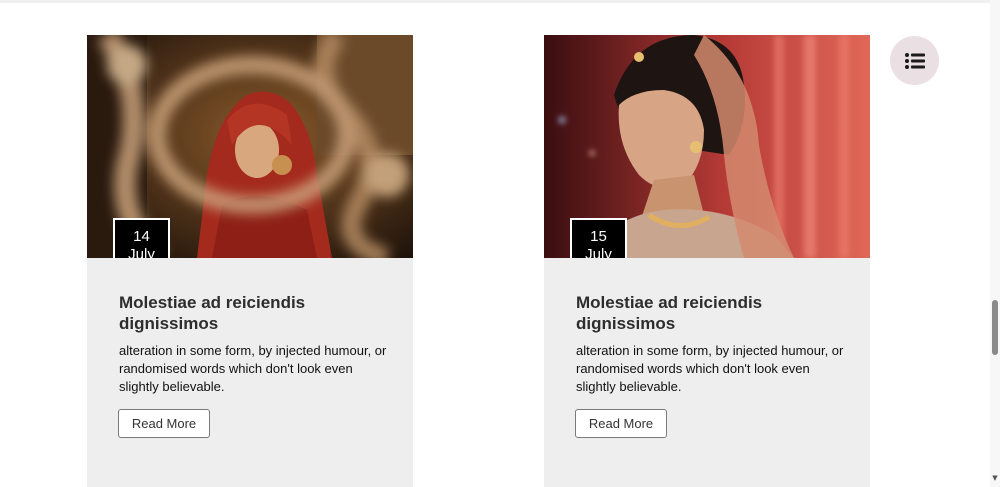 This screenshot has height=487, width=1000. I want to click on date-badge: 14 July, so click(141, 238).